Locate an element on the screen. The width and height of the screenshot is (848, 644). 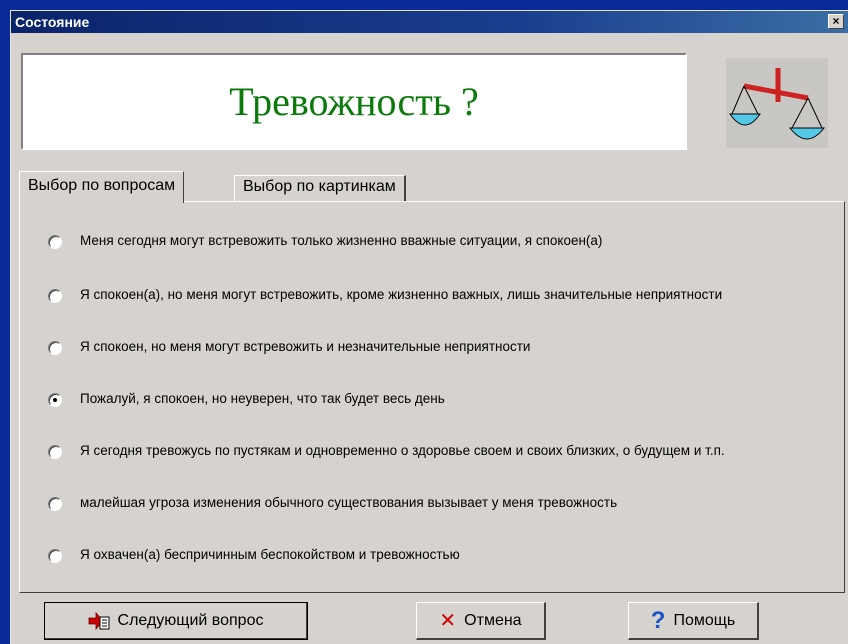
help-button: ? Помощь is located at coordinates (693, 621).